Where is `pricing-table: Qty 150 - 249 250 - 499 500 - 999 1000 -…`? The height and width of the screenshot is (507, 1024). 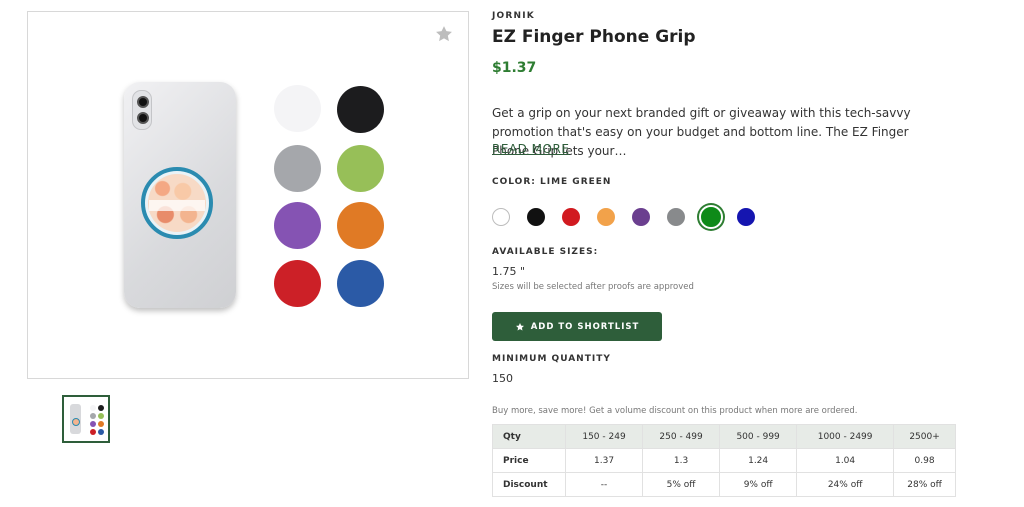 pricing-table: Qty 150 - 249 250 - 499 500 - 999 1000 -… is located at coordinates (724, 460).